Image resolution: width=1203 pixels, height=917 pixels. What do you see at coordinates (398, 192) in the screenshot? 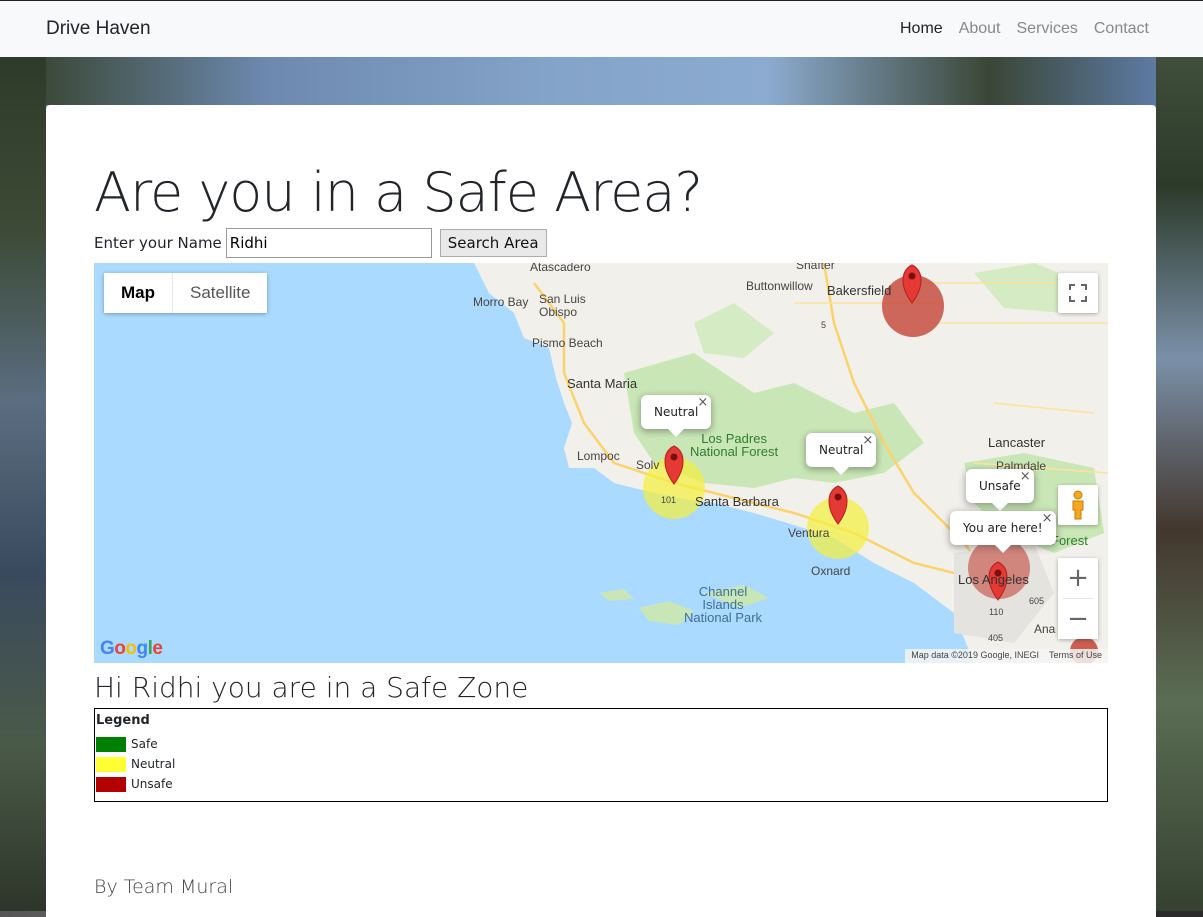
I see `page-title: Are you in a Safe Area?` at bounding box center [398, 192].